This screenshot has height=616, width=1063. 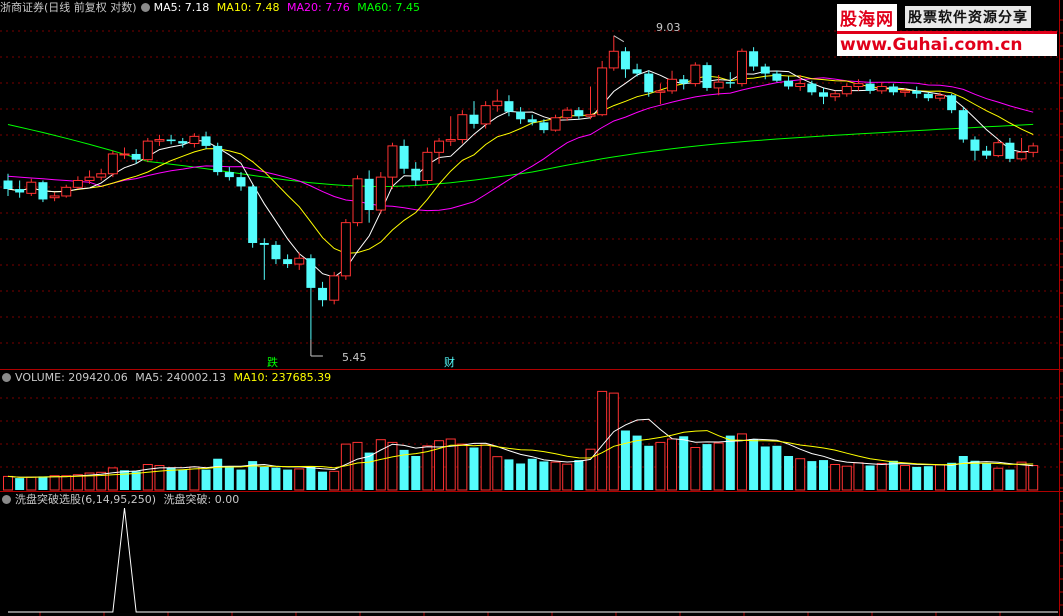 What do you see at coordinates (86, 499) in the screenshot?
I see `indicator-title: 洗盘突破选股(6,14,95,250)` at bounding box center [86, 499].